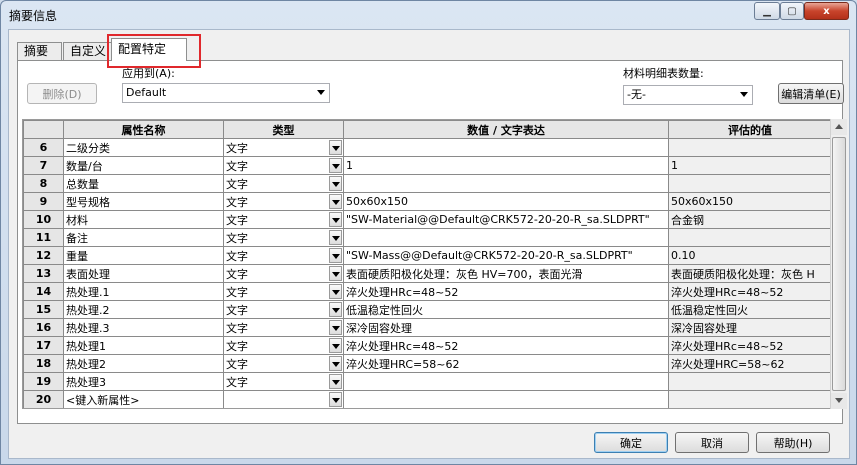  What do you see at coordinates (767, 11) in the screenshot?
I see `minimize-button: ▁` at bounding box center [767, 11].